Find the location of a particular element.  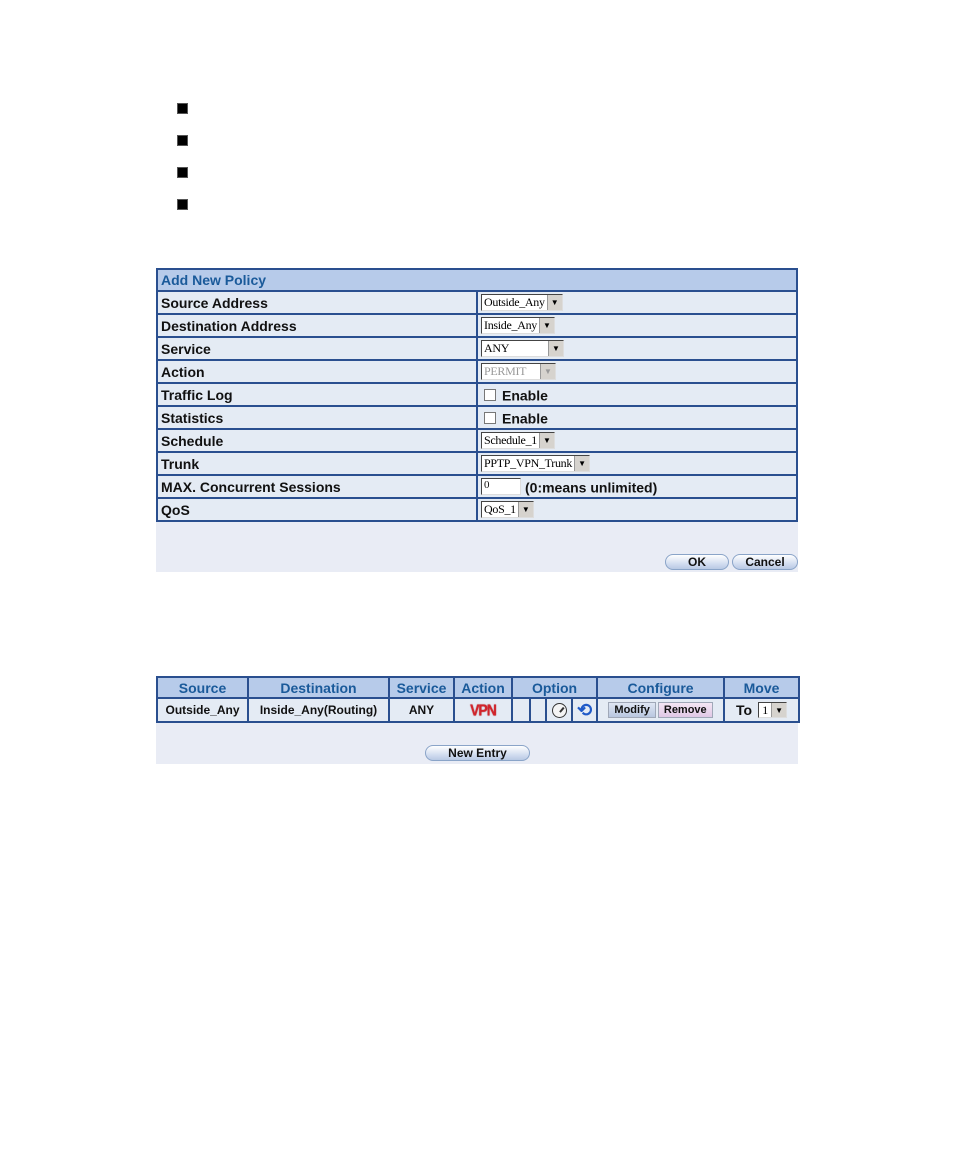

qos-label: QoS is located at coordinates (317, 509).